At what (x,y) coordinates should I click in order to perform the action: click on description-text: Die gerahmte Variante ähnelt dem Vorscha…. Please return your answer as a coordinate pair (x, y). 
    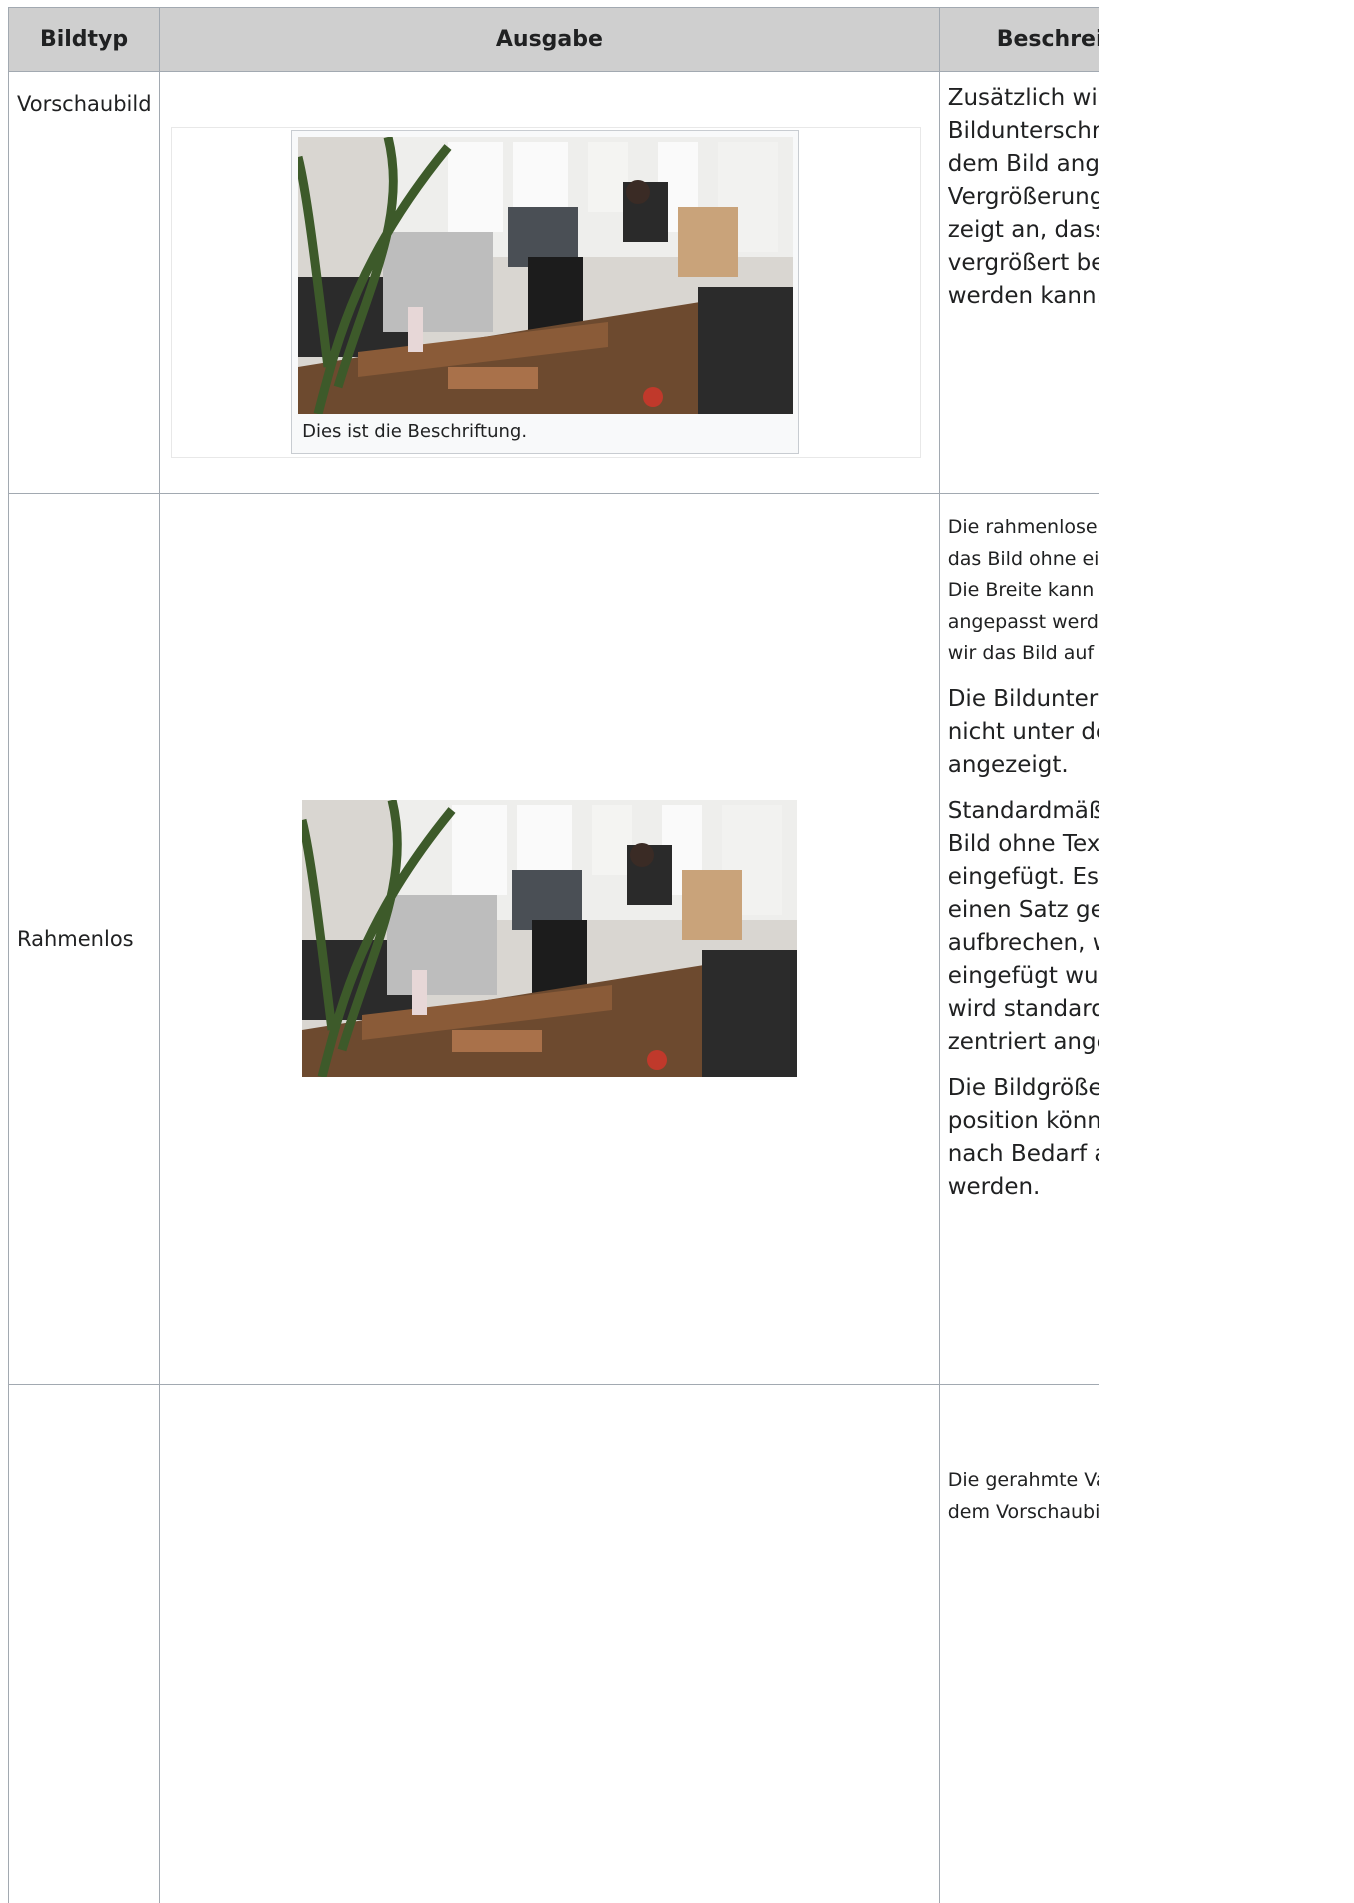
    Looking at the image, I should click on (1023, 1496).